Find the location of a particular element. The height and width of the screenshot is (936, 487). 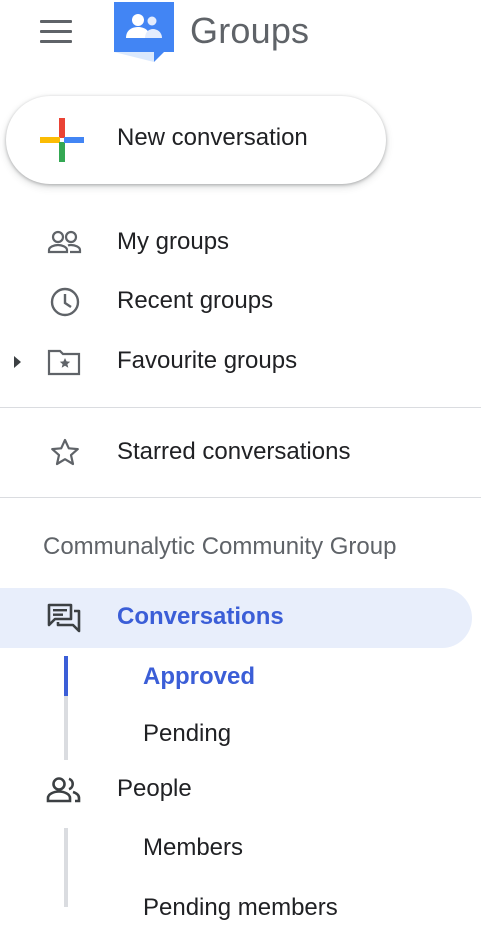

nav-recent-groups: Recent groups is located at coordinates (243, 302).